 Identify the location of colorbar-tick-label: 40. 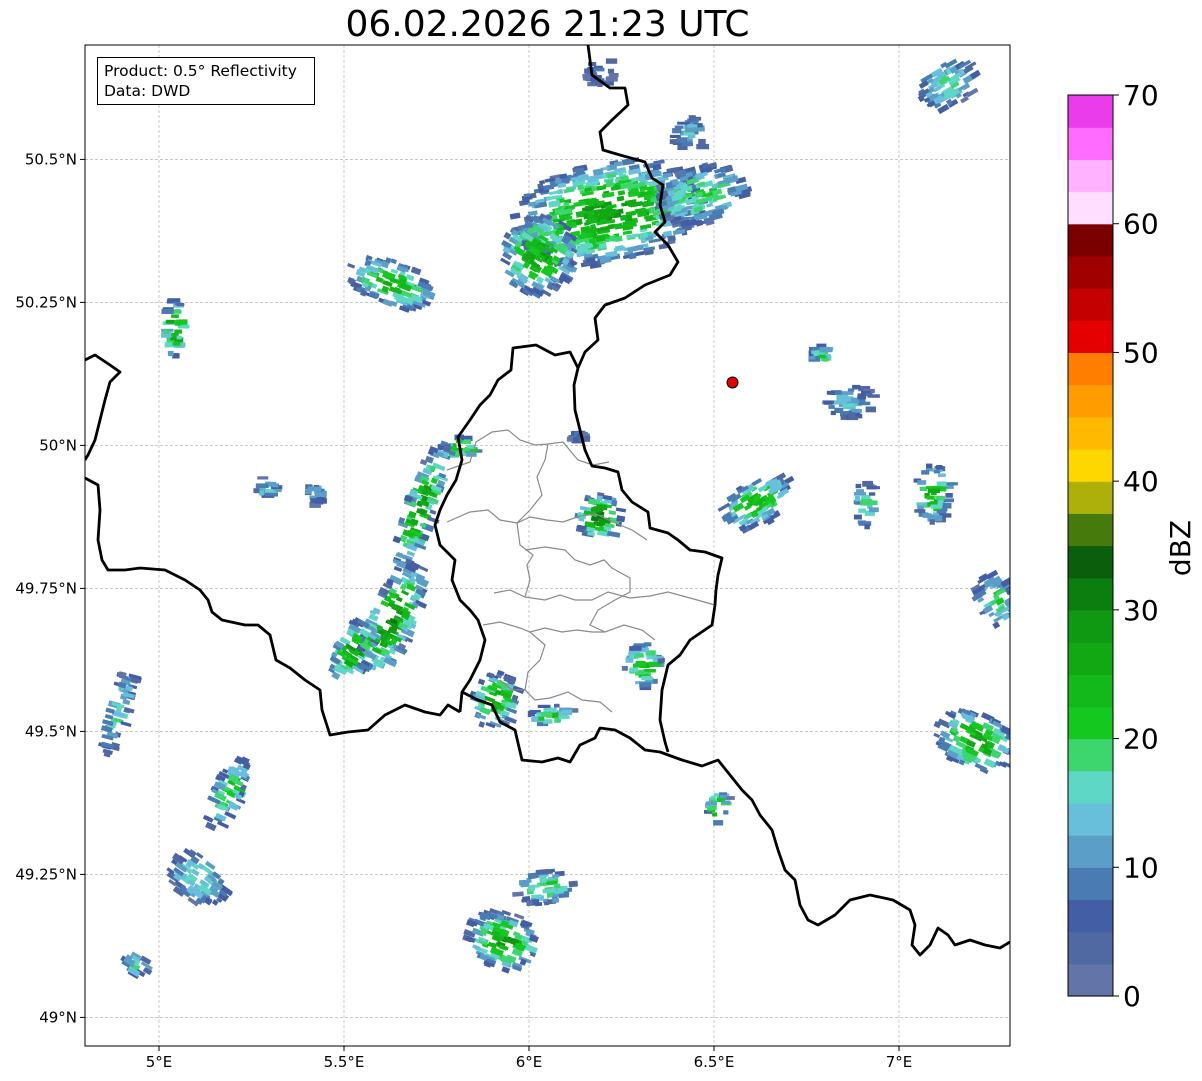
(1141, 481).